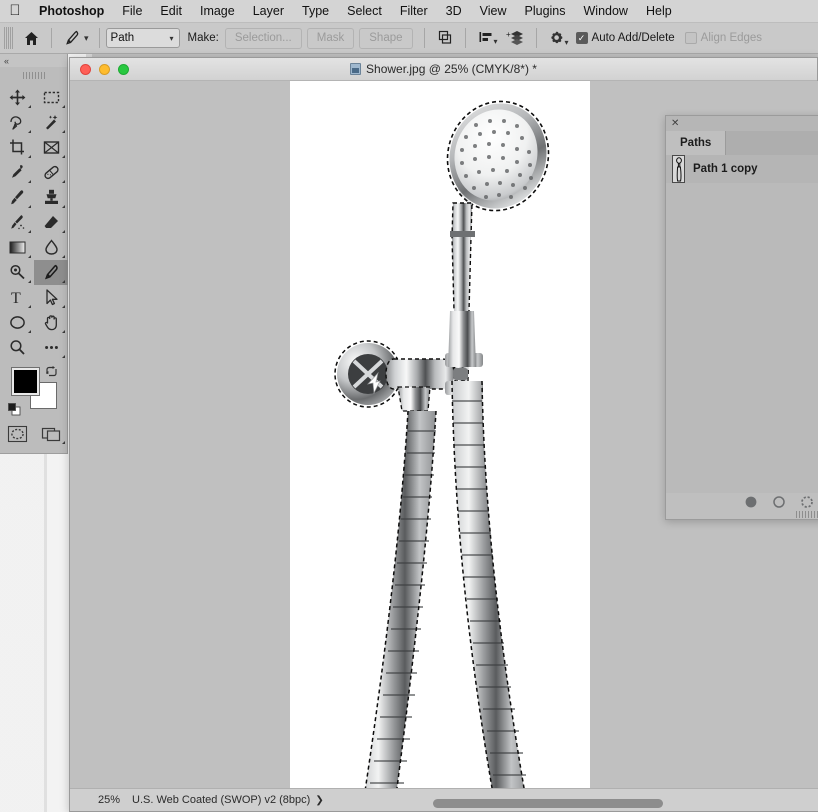 This screenshot has height=812, width=818. Describe the element at coordinates (51, 297) in the screenshot. I see `path-selection-tool` at that location.